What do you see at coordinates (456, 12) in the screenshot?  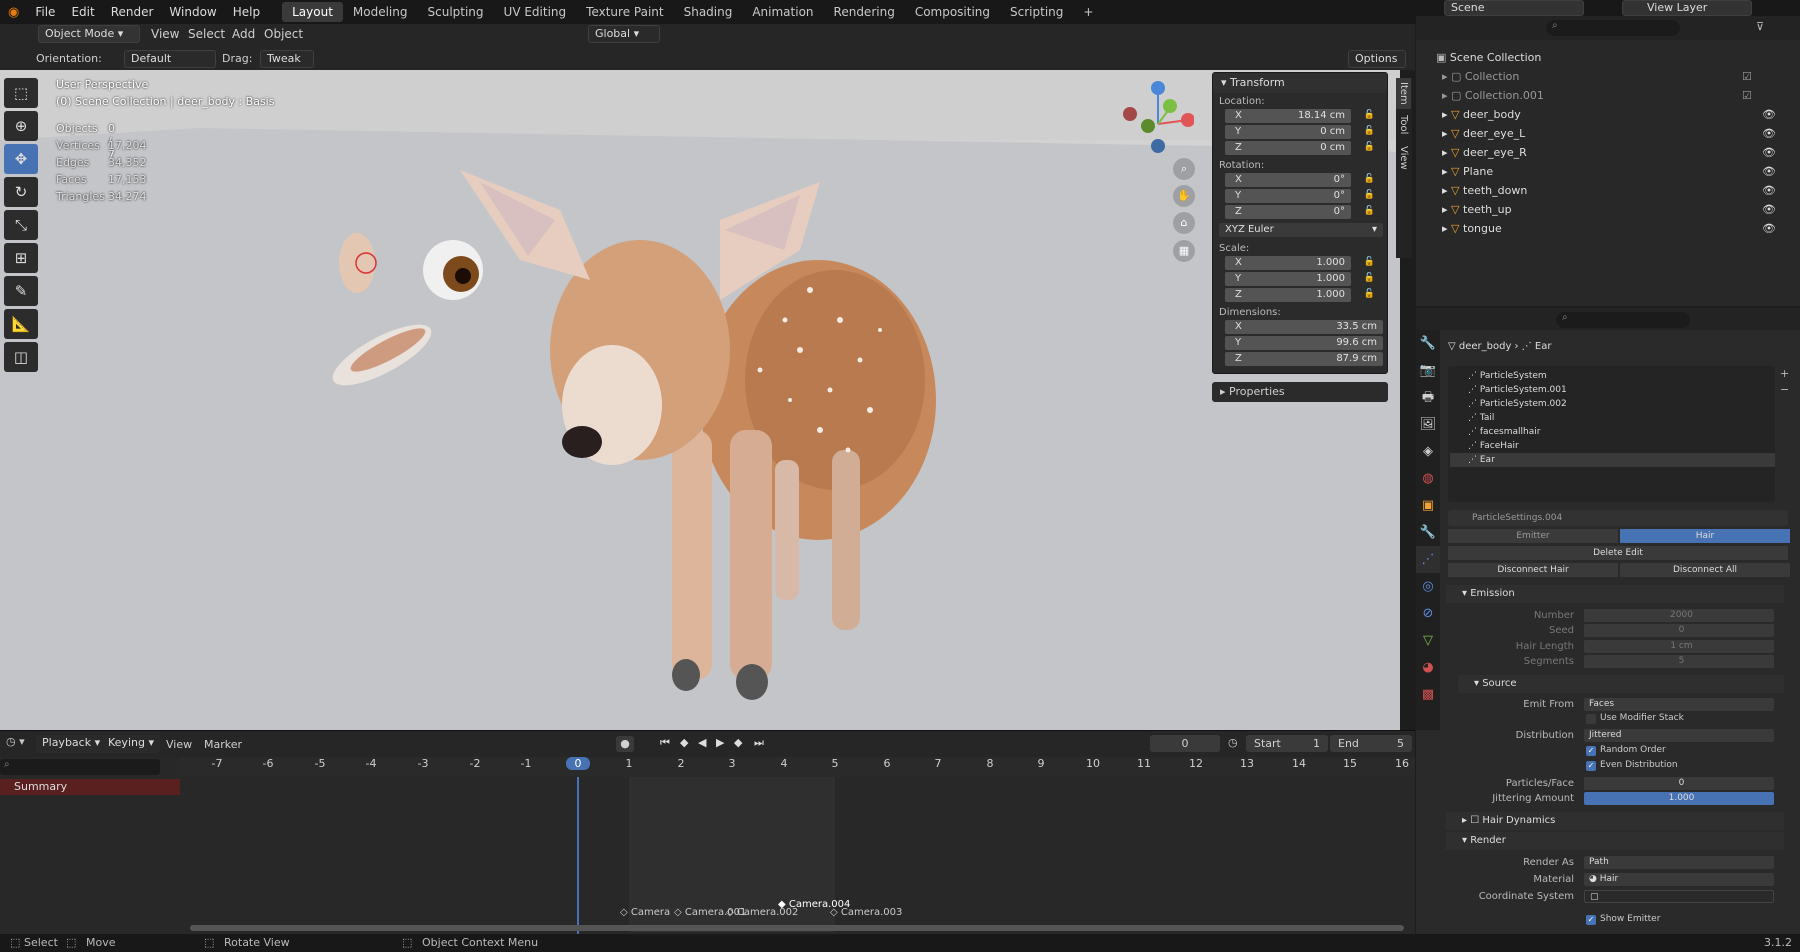 I see `tab-sculpting: Sculpting` at bounding box center [456, 12].